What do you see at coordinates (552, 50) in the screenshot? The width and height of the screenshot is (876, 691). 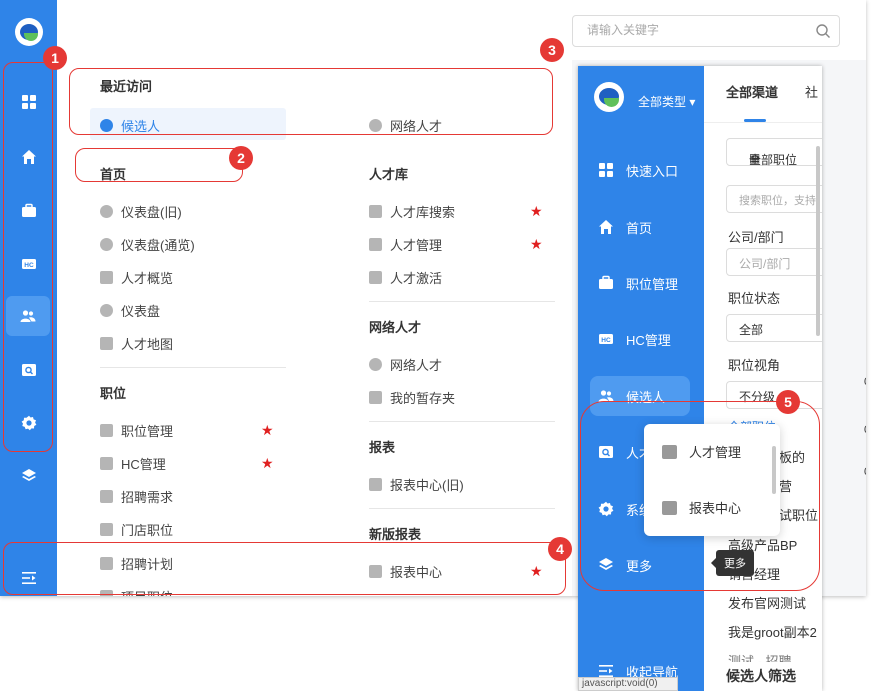 I see `annotation-badge-3: 3` at bounding box center [552, 50].